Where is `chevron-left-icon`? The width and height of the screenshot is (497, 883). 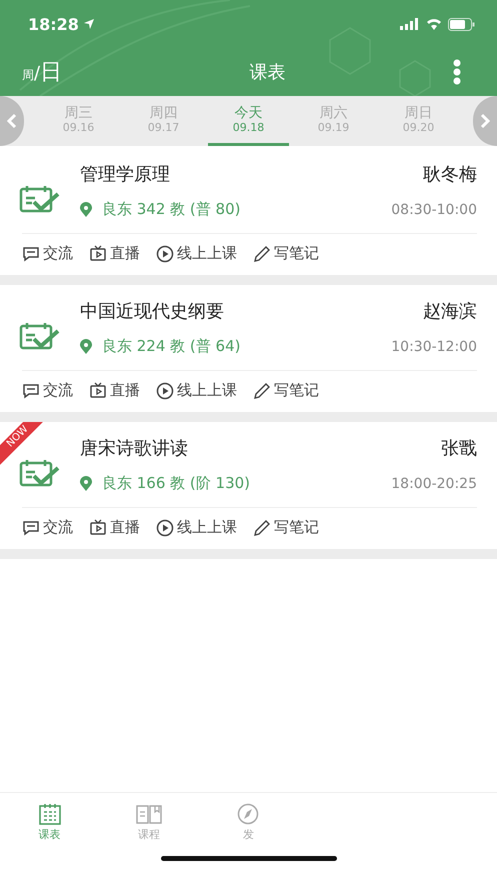
chevron-left-icon is located at coordinates (12, 121).